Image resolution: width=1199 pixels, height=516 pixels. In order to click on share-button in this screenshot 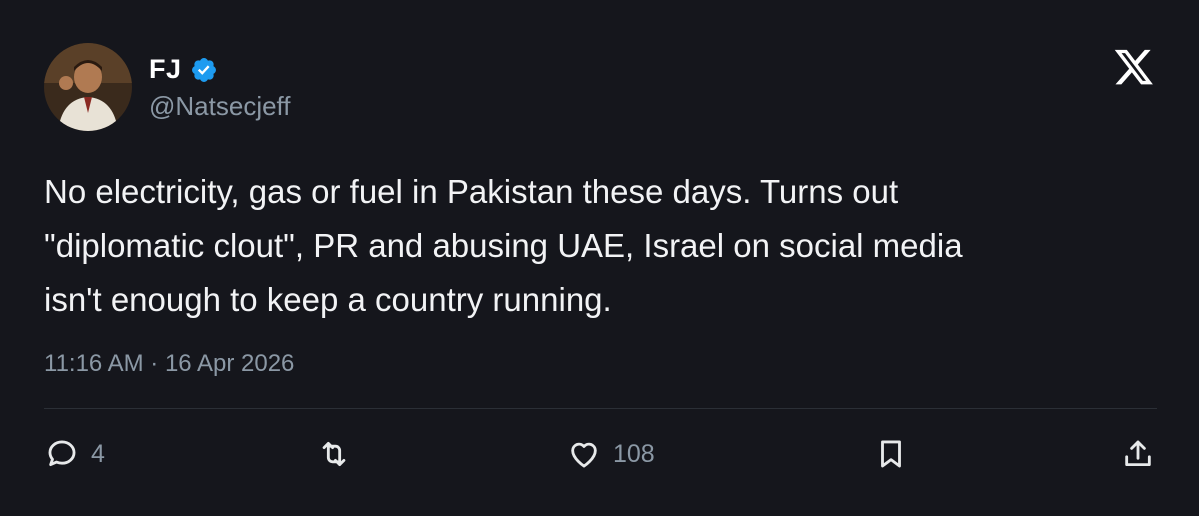, I will do `click(1138, 454)`.